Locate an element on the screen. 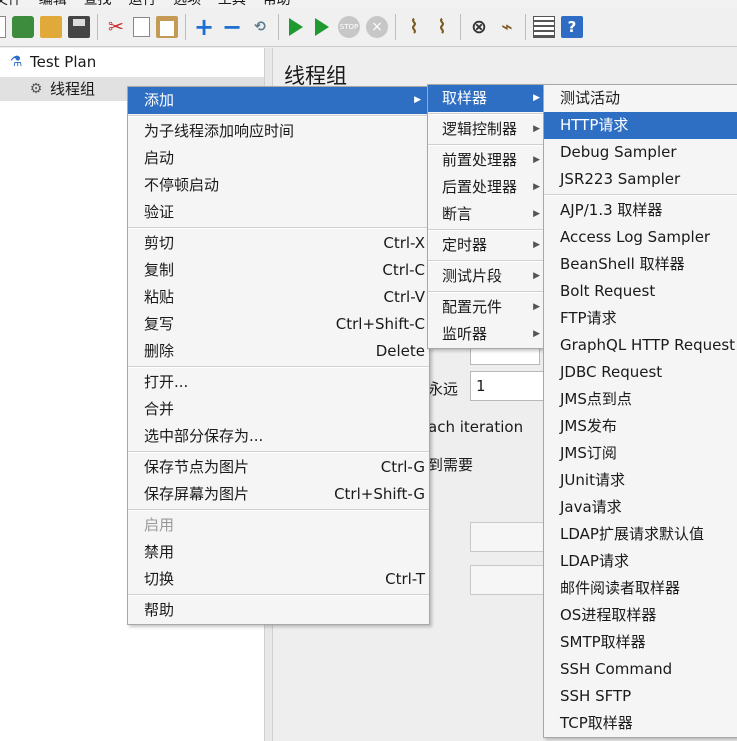 Image resolution: width=737 pixels, height=741 pixels. gear-icon: ⚙ is located at coordinates (36, 89).